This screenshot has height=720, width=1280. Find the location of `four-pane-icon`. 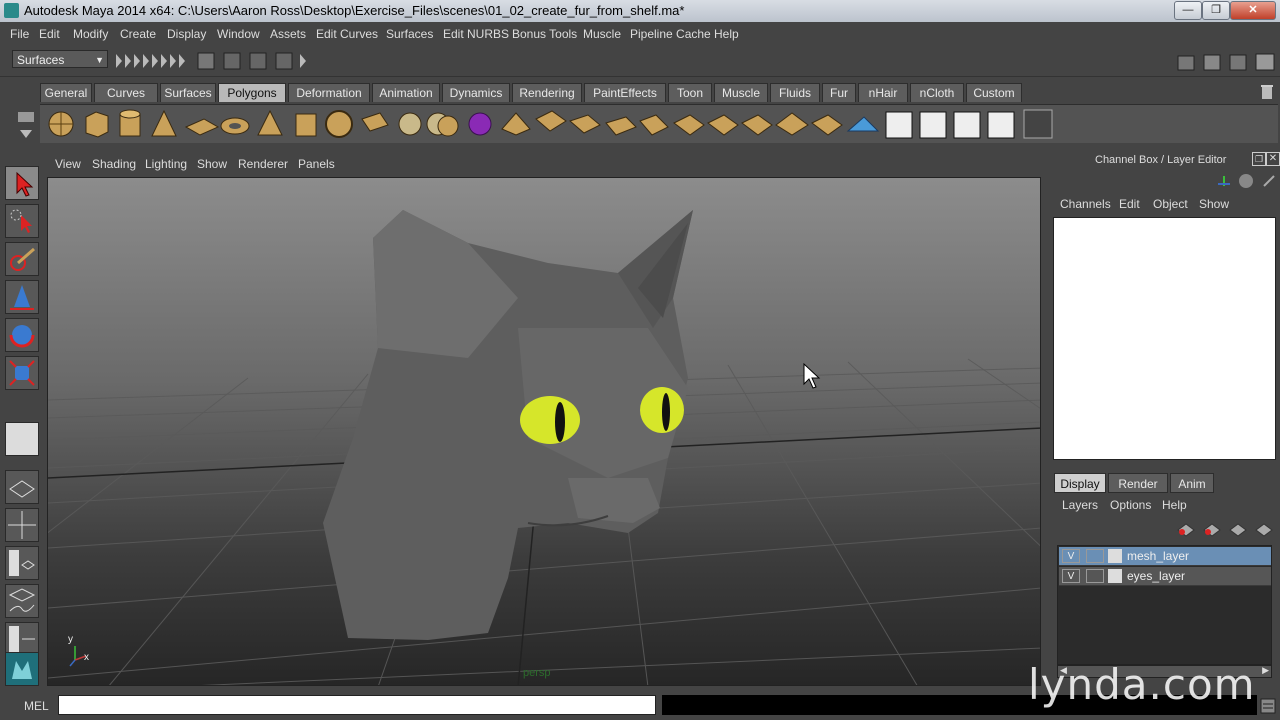

four-pane-icon is located at coordinates (22, 525).